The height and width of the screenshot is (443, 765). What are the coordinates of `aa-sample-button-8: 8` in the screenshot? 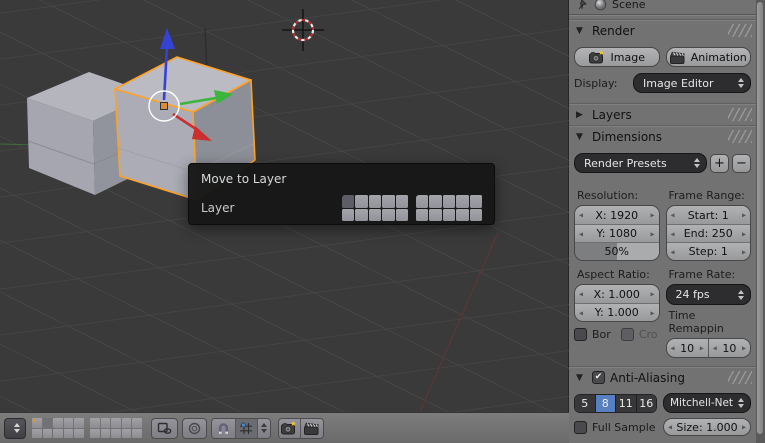 It's located at (605, 403).